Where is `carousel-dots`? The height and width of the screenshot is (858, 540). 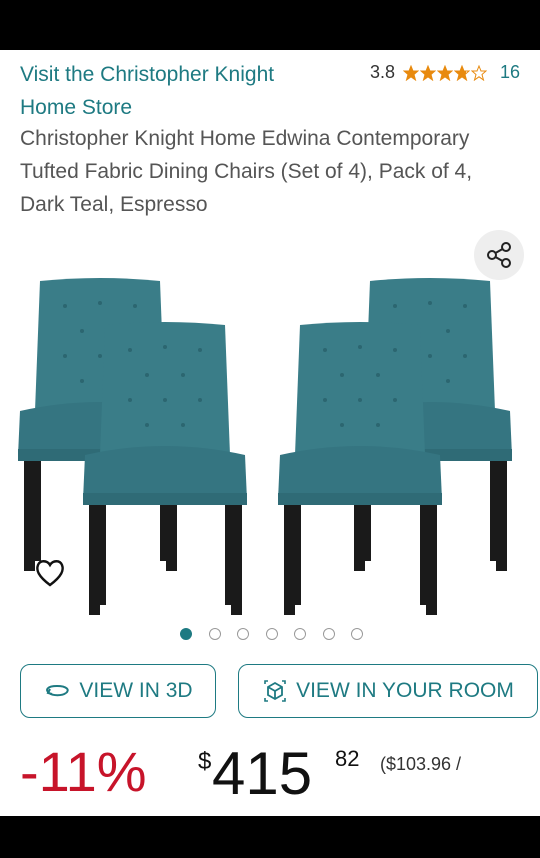 carousel-dots is located at coordinates (270, 636).